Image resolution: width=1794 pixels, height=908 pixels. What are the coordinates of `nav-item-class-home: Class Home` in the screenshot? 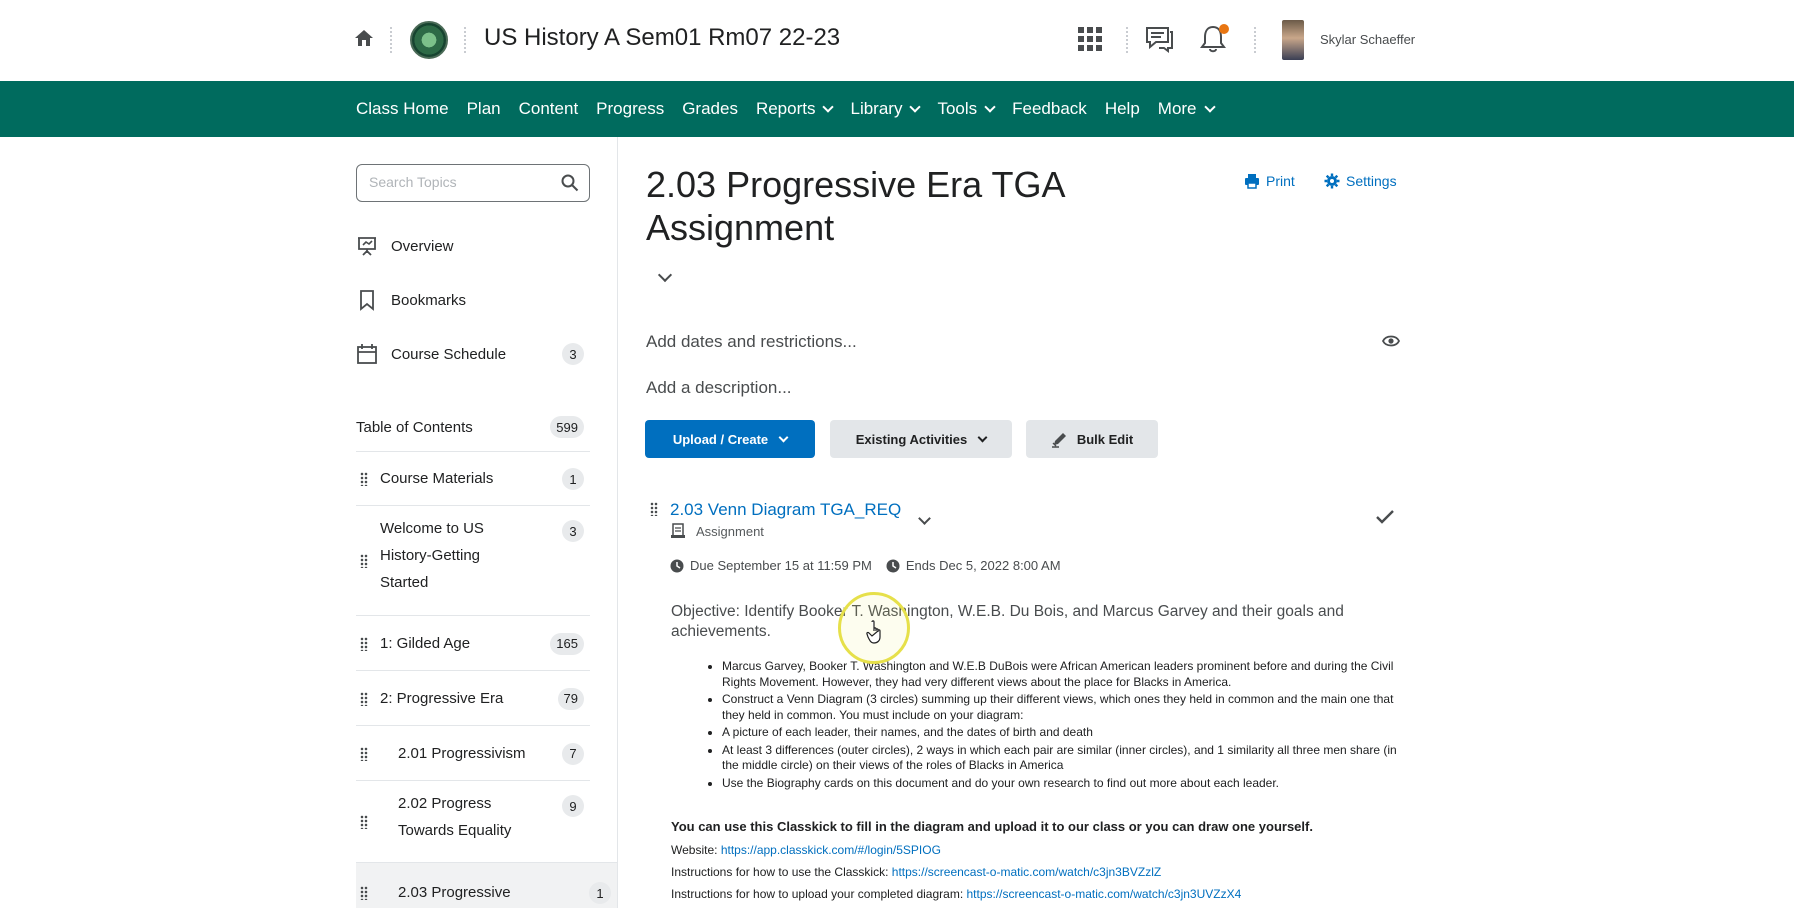 It's located at (402, 109).